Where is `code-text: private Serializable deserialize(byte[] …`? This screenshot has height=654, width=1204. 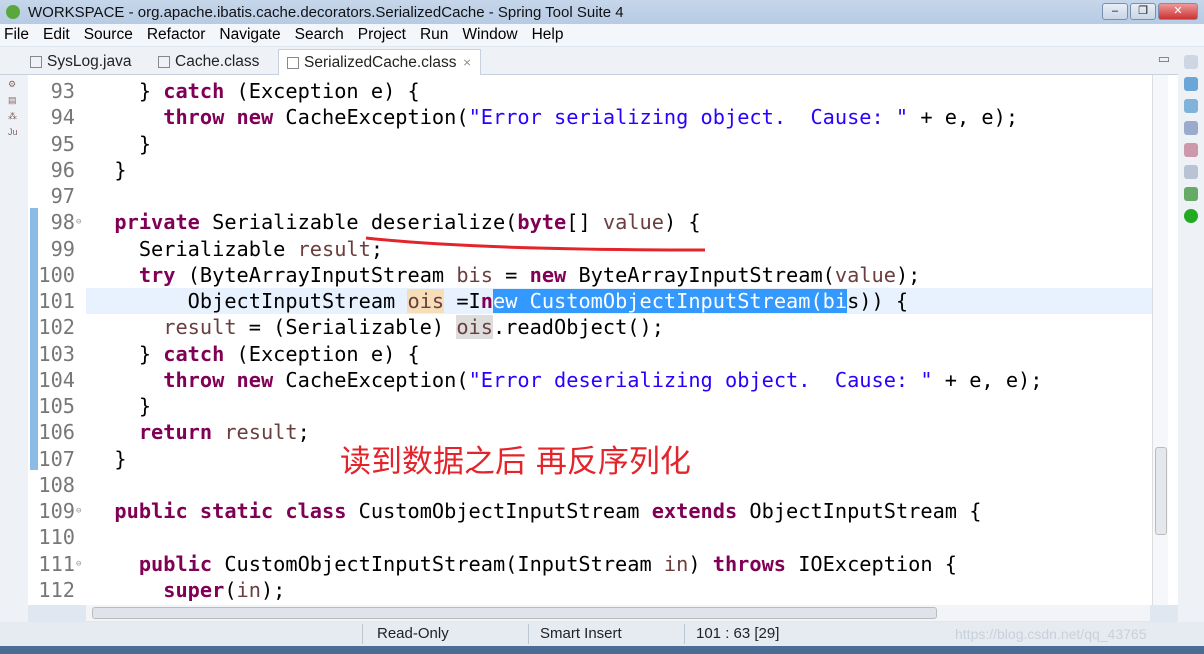 code-text: private Serializable deserialize(byte[] … is located at coordinates (619, 222).